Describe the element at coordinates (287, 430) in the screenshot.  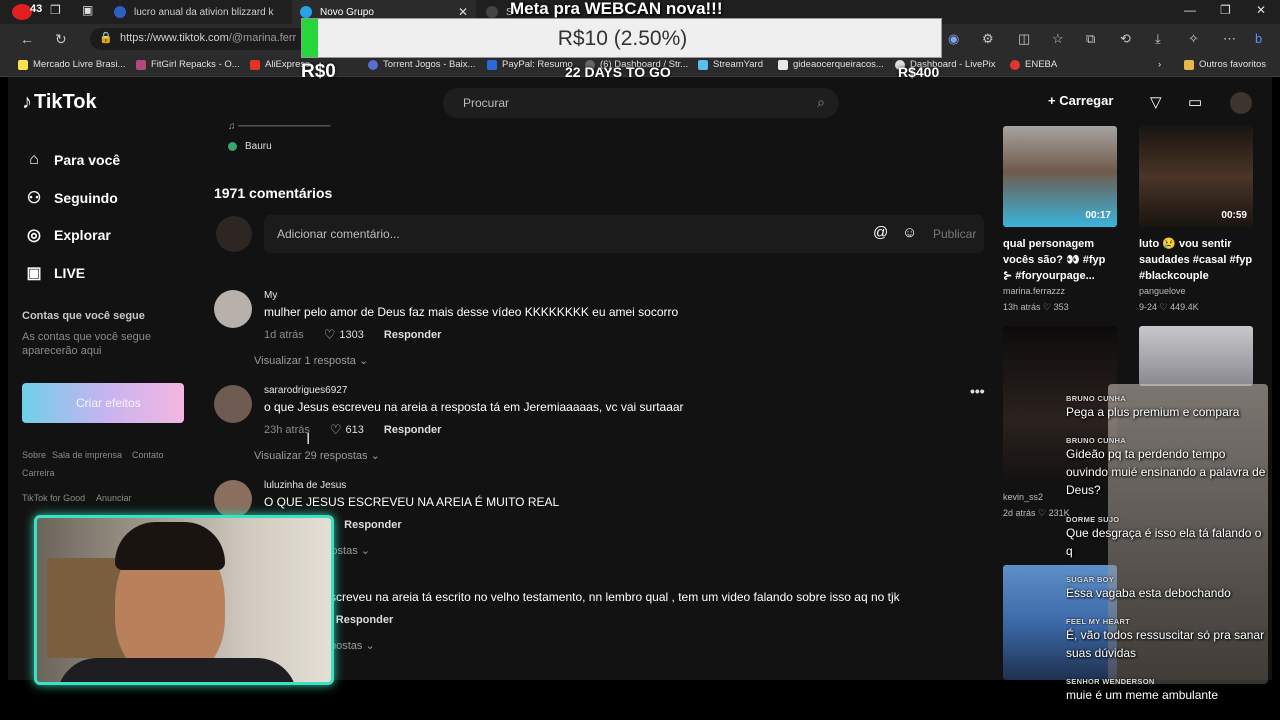
I see `comment-time: 23h atrás` at that location.